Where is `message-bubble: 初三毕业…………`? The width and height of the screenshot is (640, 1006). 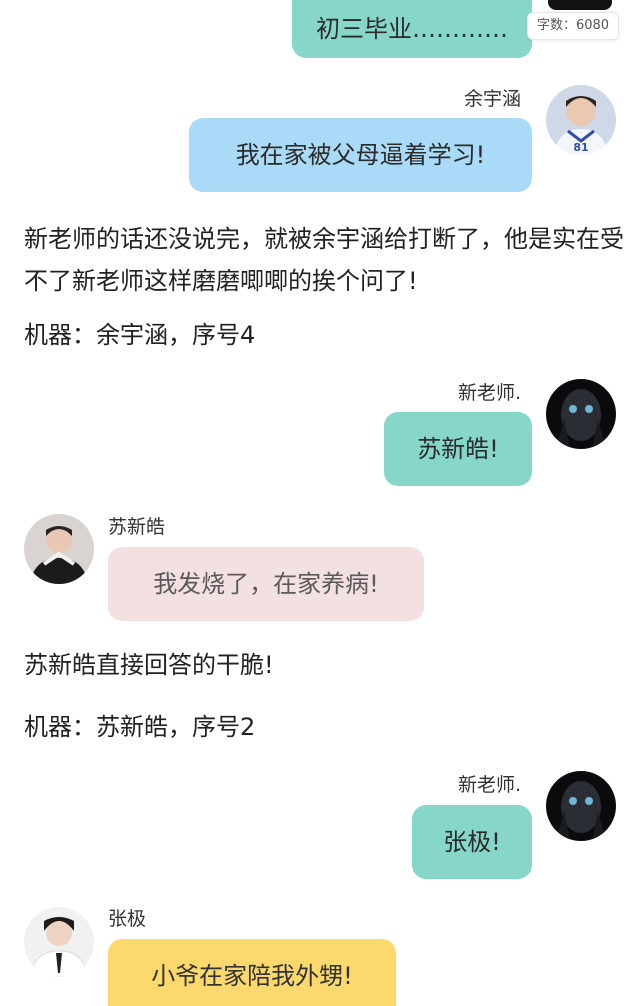 message-bubble: 初三毕业………… is located at coordinates (412, 29).